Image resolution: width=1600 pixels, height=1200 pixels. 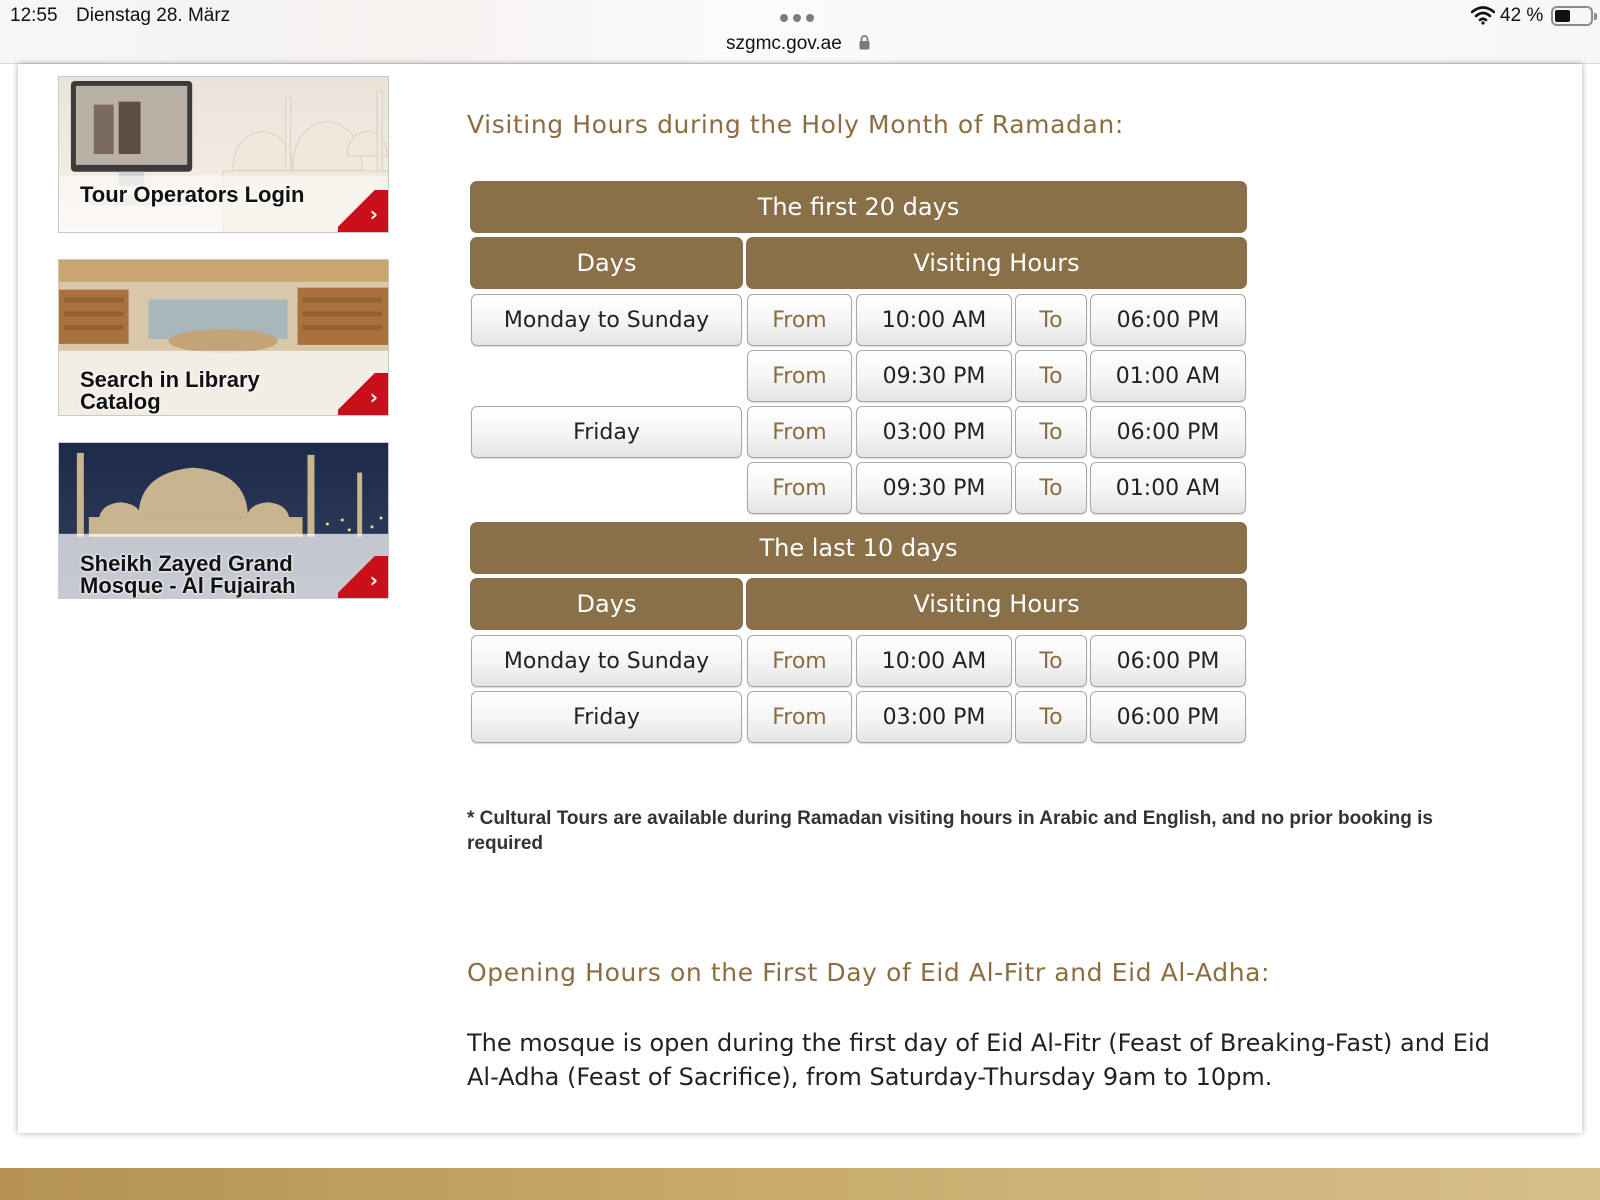 What do you see at coordinates (34, 15) in the screenshot?
I see `status-time: 12:55` at bounding box center [34, 15].